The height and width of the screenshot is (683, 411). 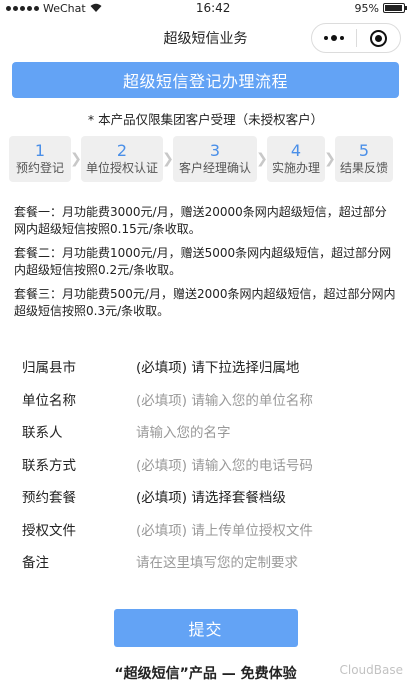 I want to click on contact-input: 请输入您的名字, so click(x=183, y=431).